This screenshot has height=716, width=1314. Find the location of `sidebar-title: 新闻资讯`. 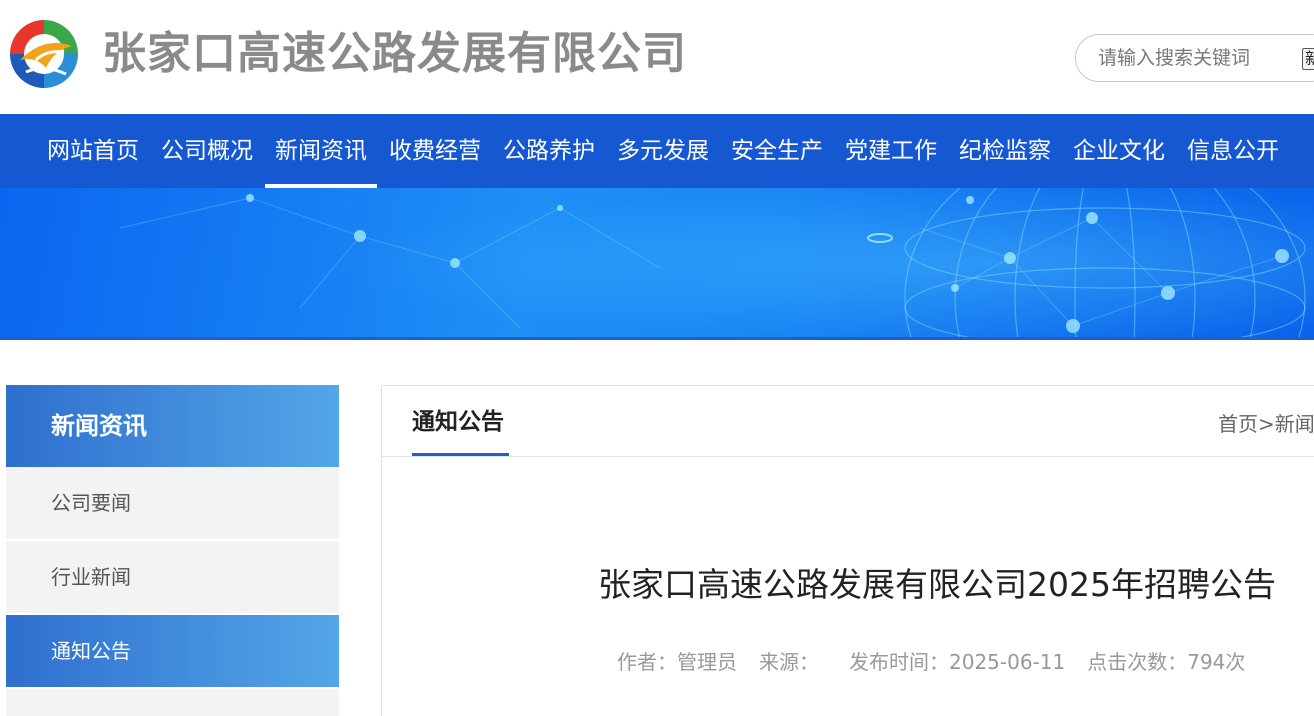

sidebar-title: 新闻资讯 is located at coordinates (172, 426).